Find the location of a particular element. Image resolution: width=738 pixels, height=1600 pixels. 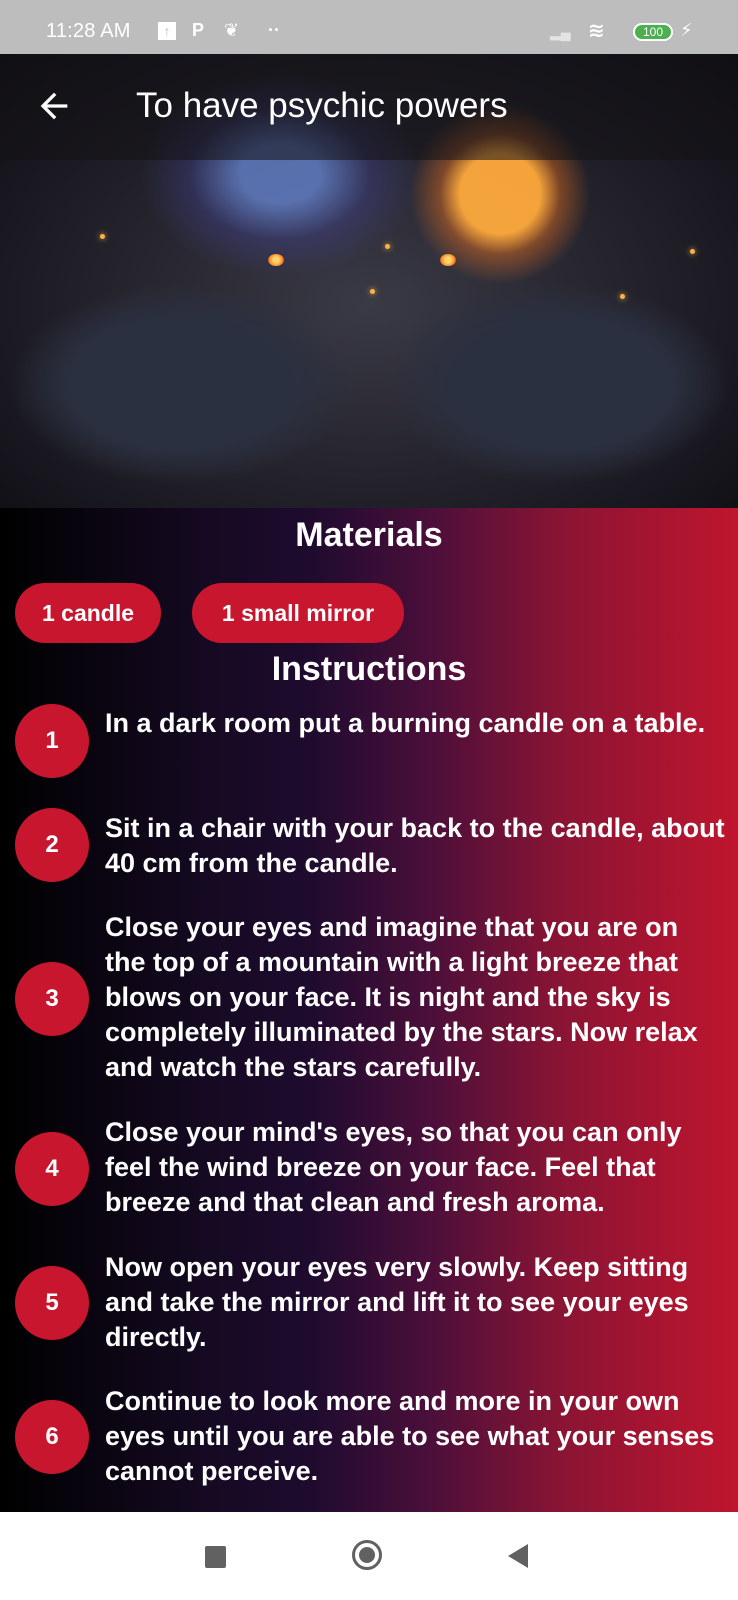

status-time: 11:28 AM is located at coordinates (88, 31).